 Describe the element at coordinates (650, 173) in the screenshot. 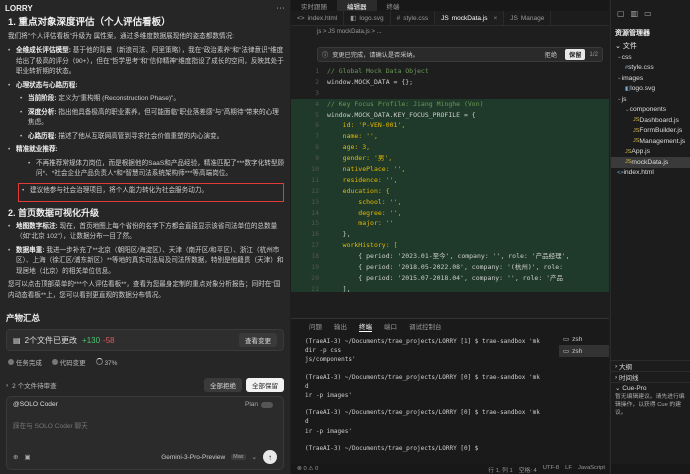

I see `tree-file: <> index.html` at that location.